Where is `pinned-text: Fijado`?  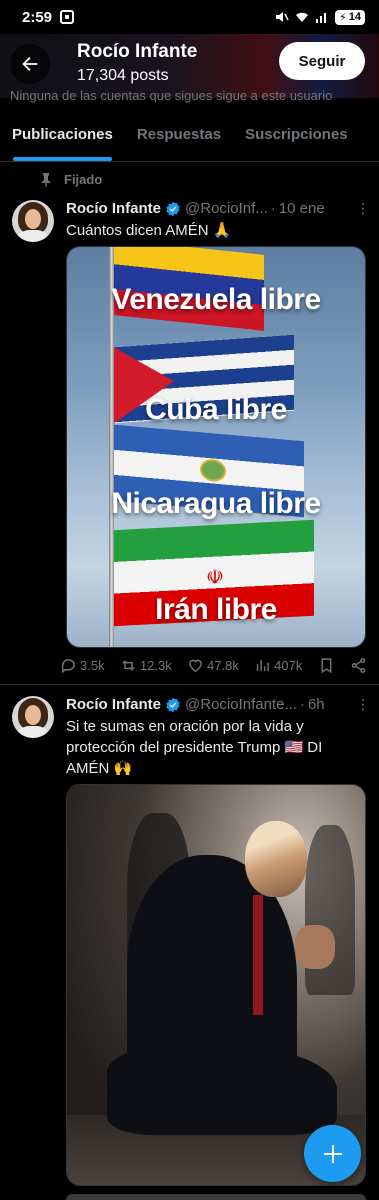
pinned-text: Fijado is located at coordinates (83, 179).